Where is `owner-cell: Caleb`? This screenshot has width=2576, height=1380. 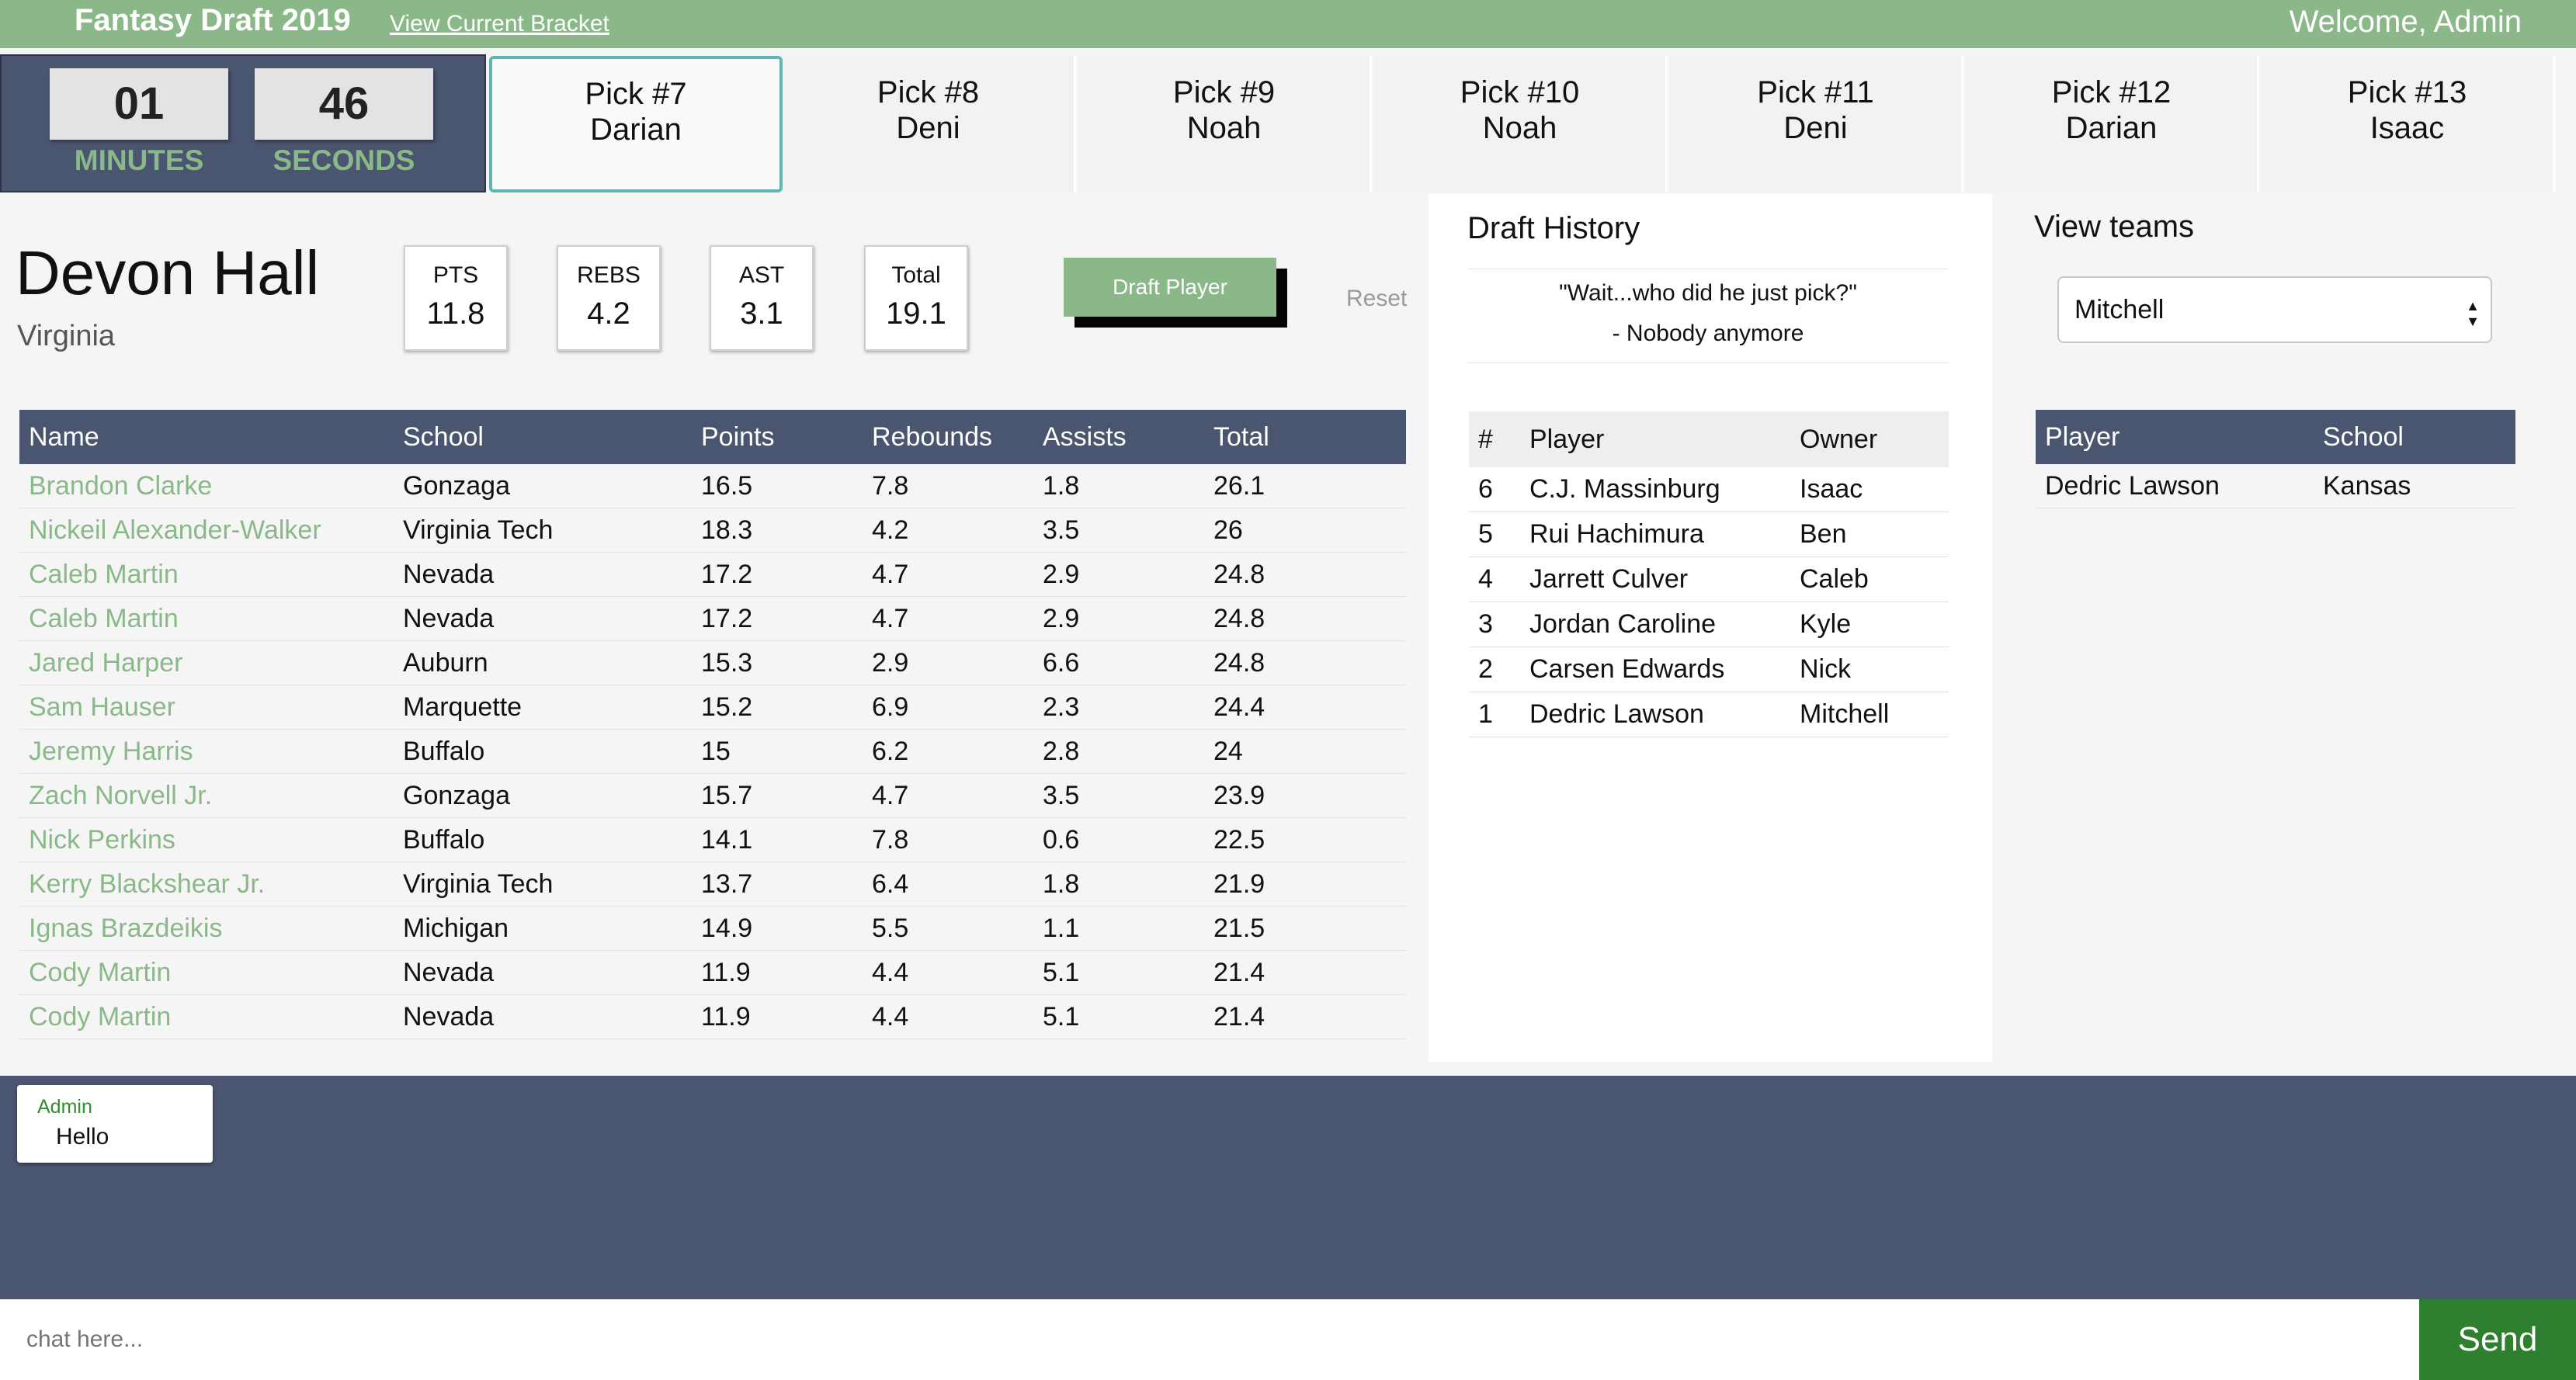
owner-cell: Caleb is located at coordinates (1870, 580).